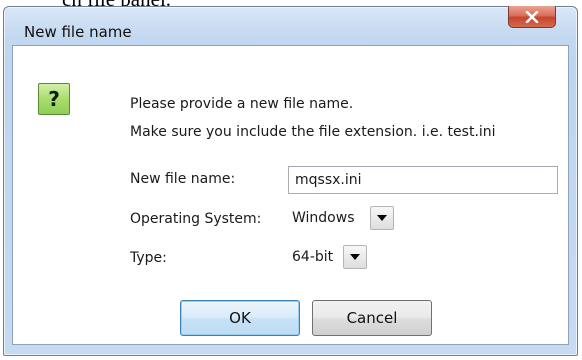 This screenshot has width=582, height=360. I want to click on os-dropdown: Windows, so click(340, 218).